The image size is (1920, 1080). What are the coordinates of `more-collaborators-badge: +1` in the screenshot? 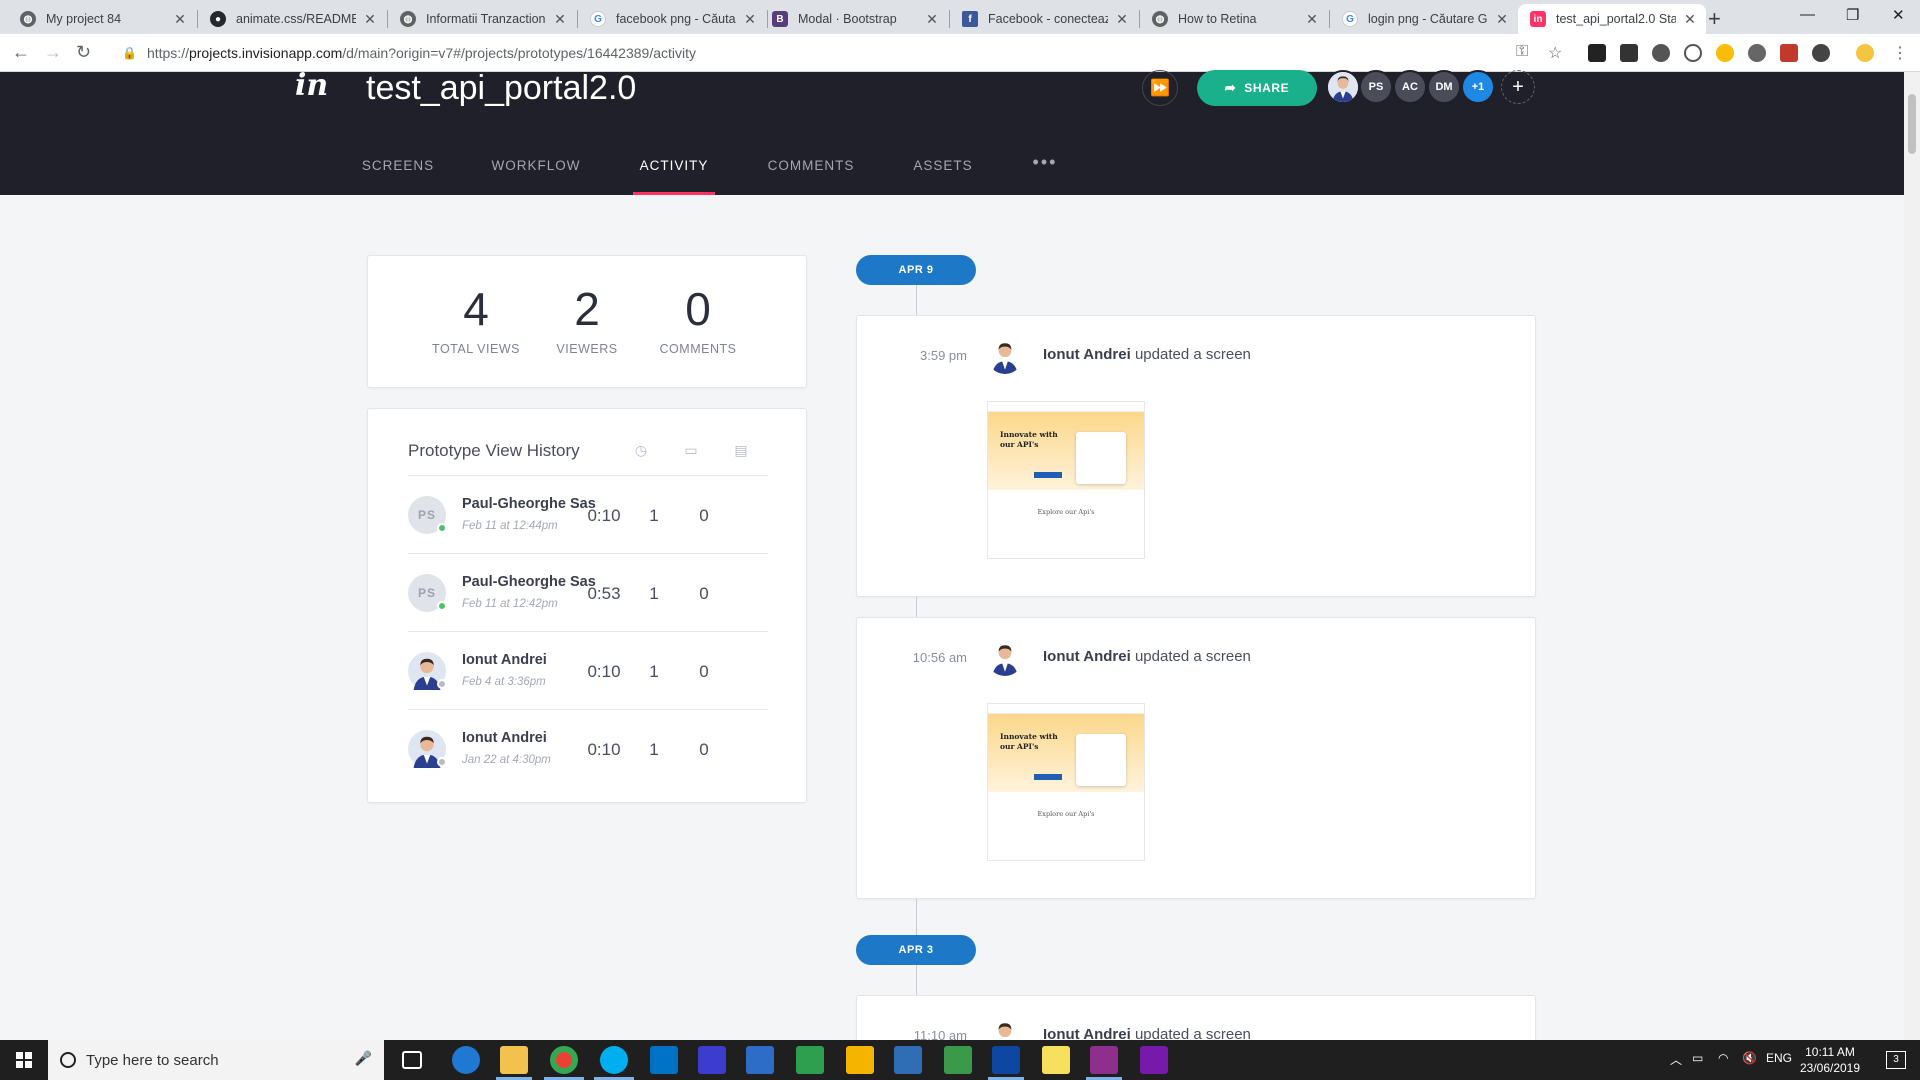 It's located at (1478, 87).